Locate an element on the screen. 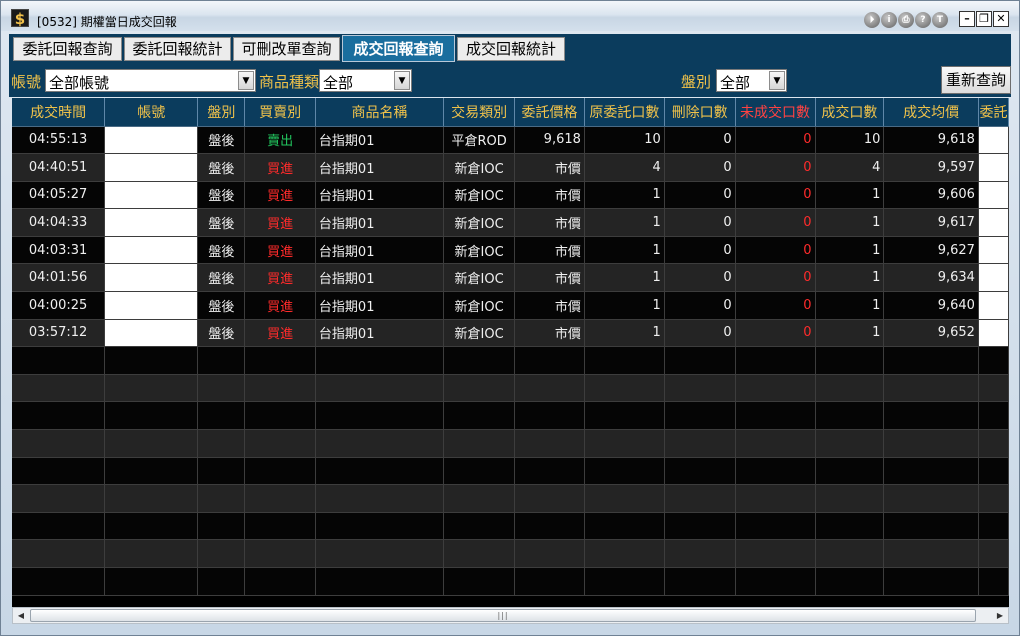  session-select: 全部 ▼ is located at coordinates (751, 80).